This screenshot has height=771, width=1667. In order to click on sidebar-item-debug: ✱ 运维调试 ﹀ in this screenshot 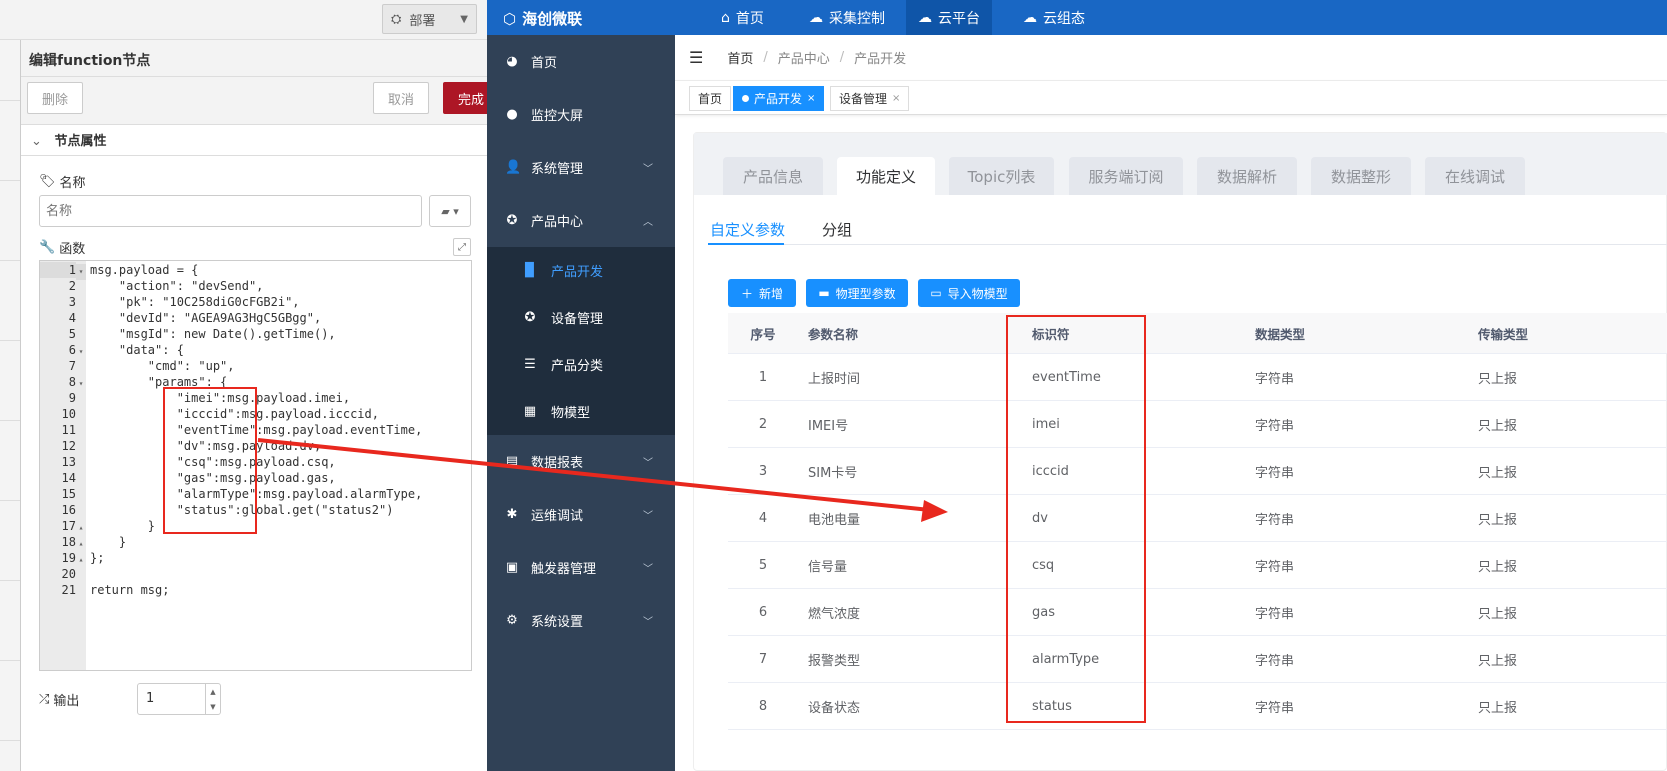, I will do `click(581, 514)`.